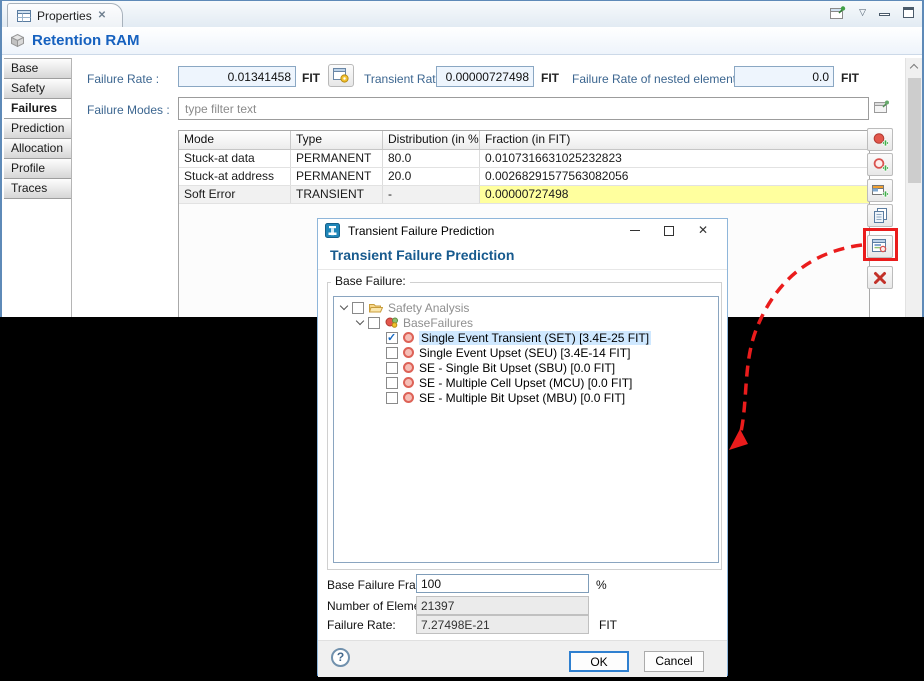 This screenshot has height=681, width=924. I want to click on nested-rate-unit: FIT, so click(850, 78).